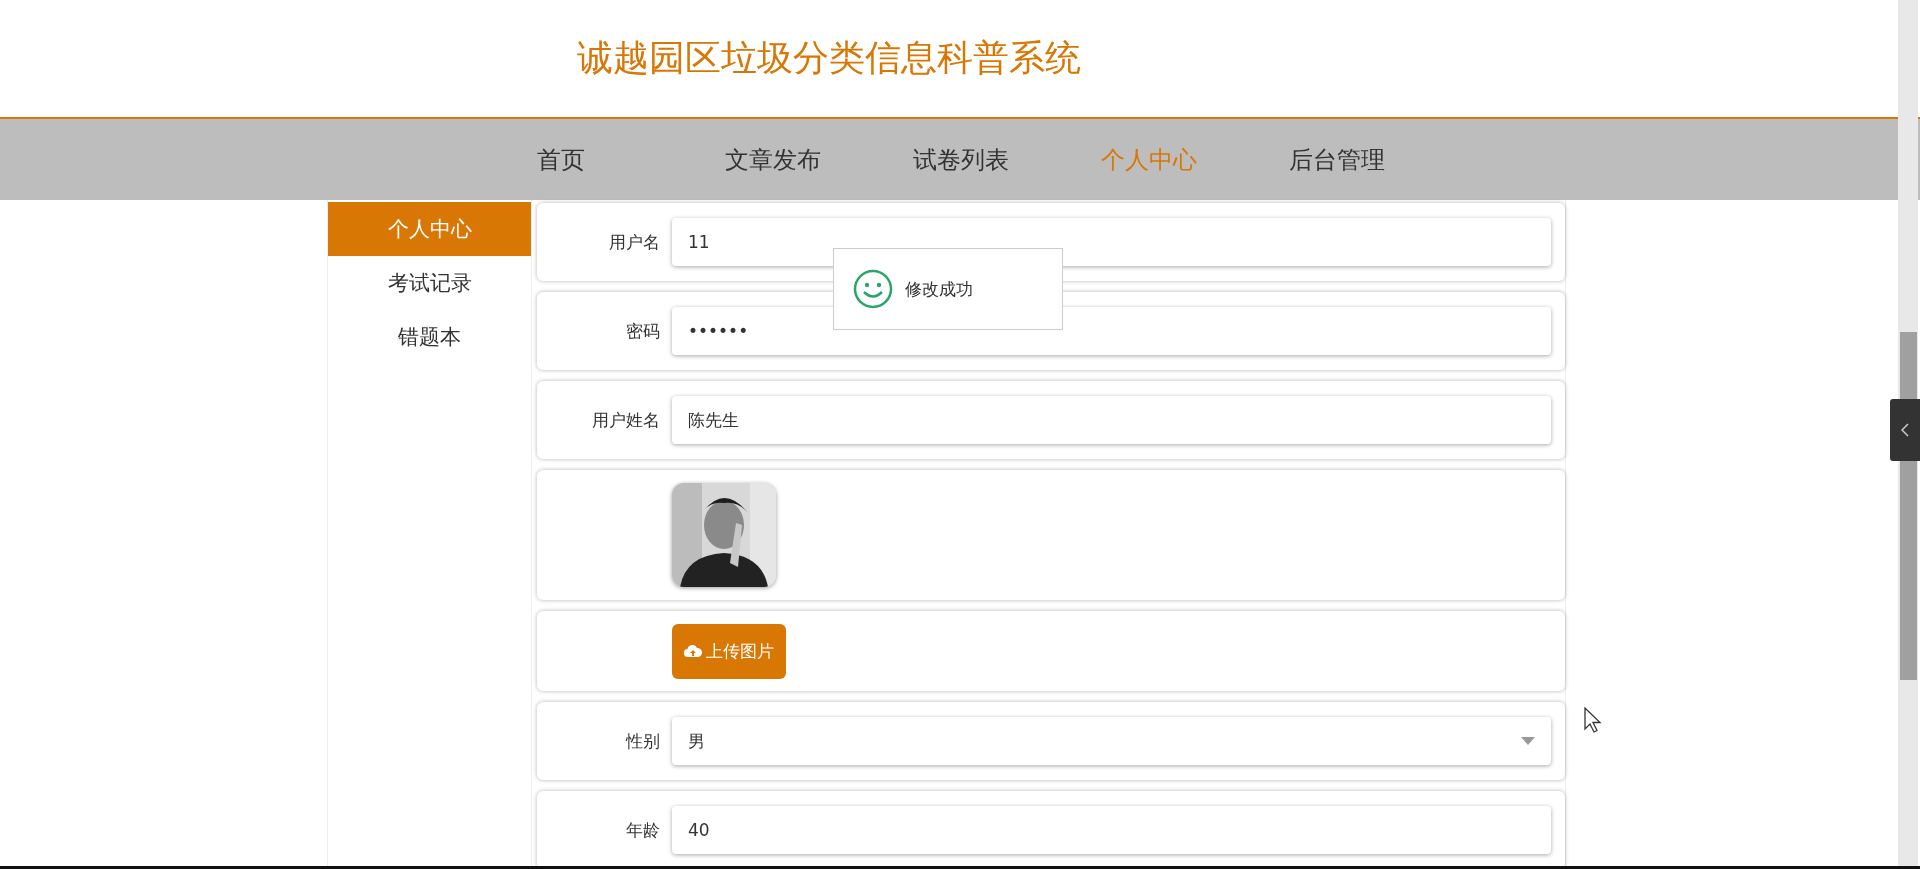  I want to click on select-field: 男, so click(1111, 741).